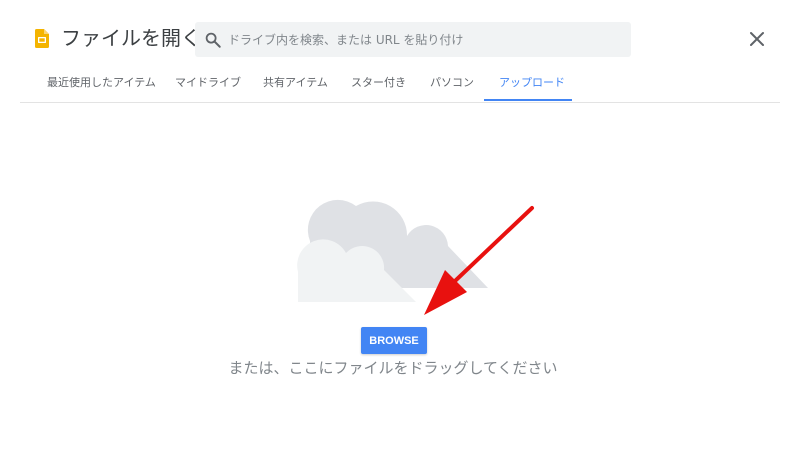 Image resolution: width=800 pixels, height=450 pixels. What do you see at coordinates (378, 83) in the screenshot?
I see `tab-starred: スター付き` at bounding box center [378, 83].